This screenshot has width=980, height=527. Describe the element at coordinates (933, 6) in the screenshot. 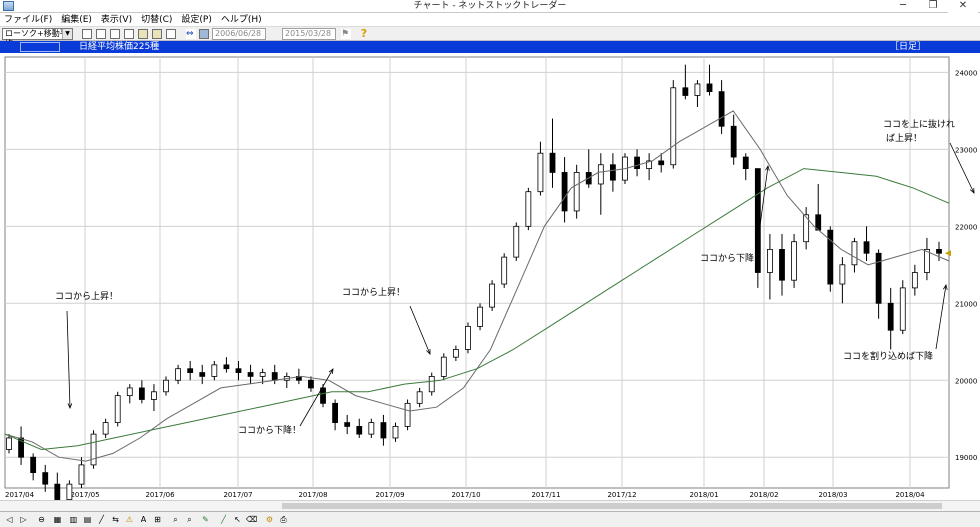

I see `restore-button: ❐` at that location.